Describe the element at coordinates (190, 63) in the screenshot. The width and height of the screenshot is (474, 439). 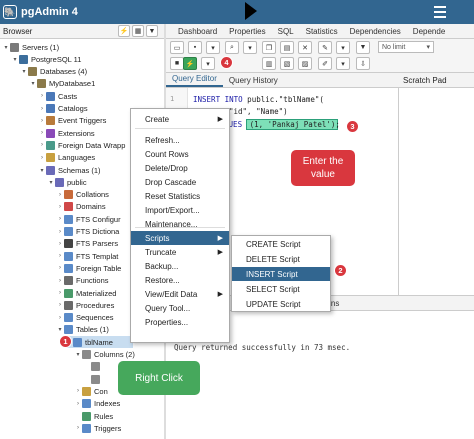
I see `execute-lightning-icon: ⚡` at that location.